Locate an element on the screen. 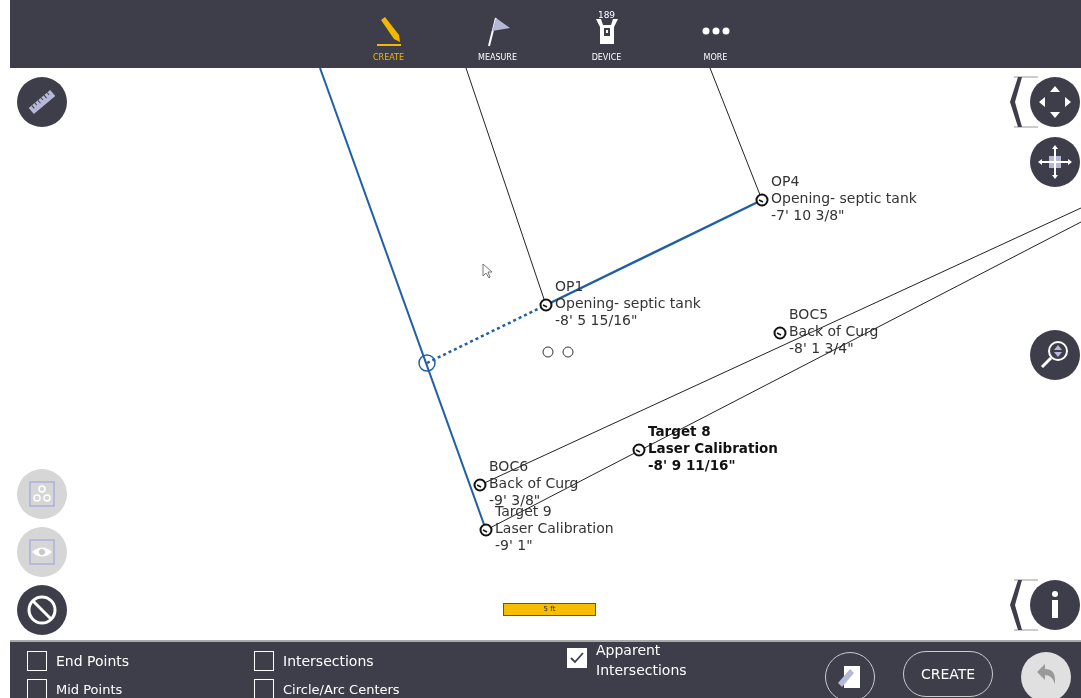  point-elevation: -8' 9 11/16" is located at coordinates (692, 465).